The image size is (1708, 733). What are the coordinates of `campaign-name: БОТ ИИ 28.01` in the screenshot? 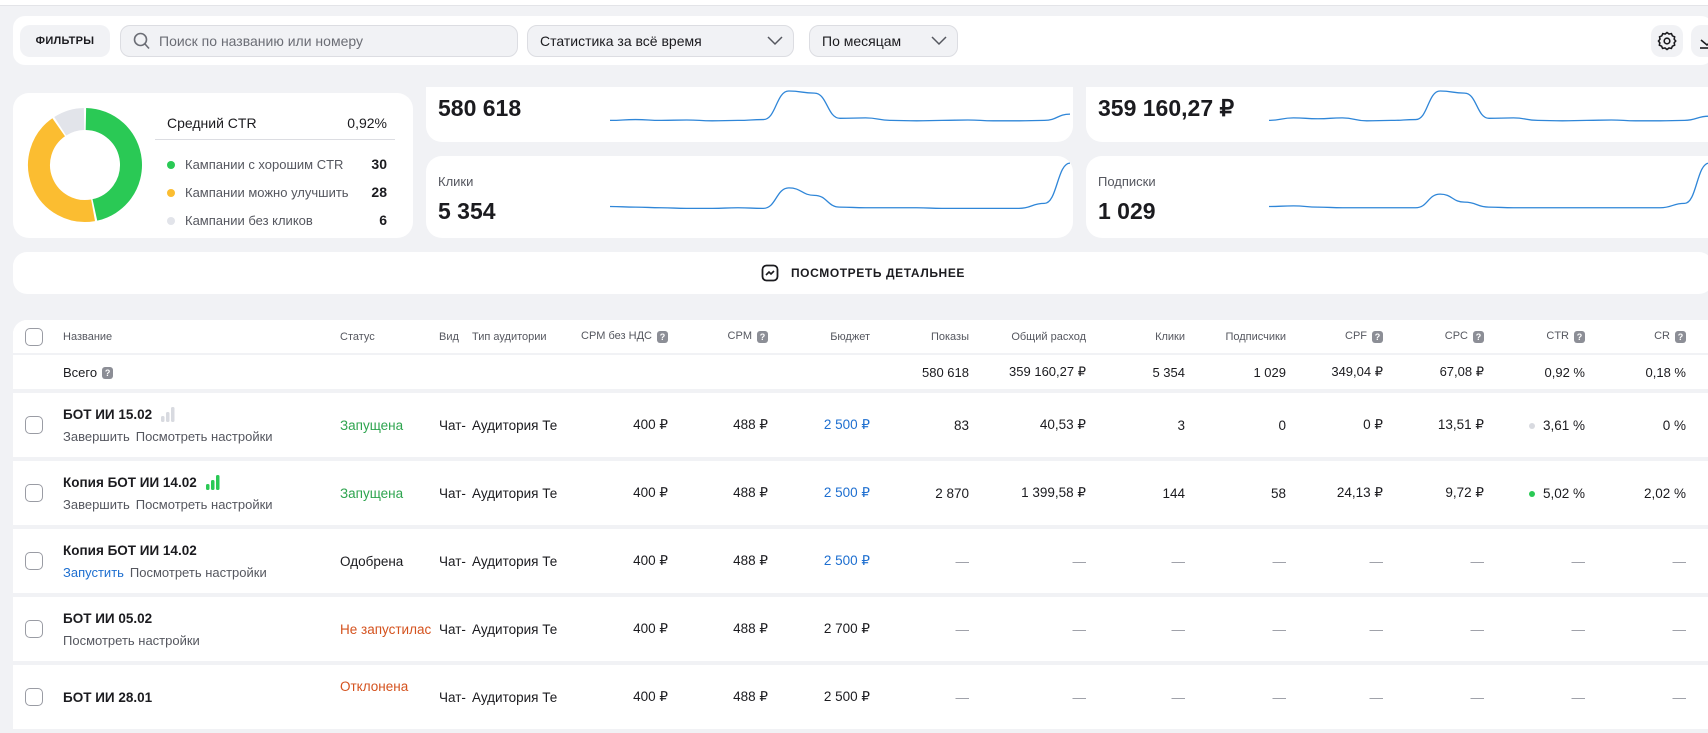 It's located at (199, 697).